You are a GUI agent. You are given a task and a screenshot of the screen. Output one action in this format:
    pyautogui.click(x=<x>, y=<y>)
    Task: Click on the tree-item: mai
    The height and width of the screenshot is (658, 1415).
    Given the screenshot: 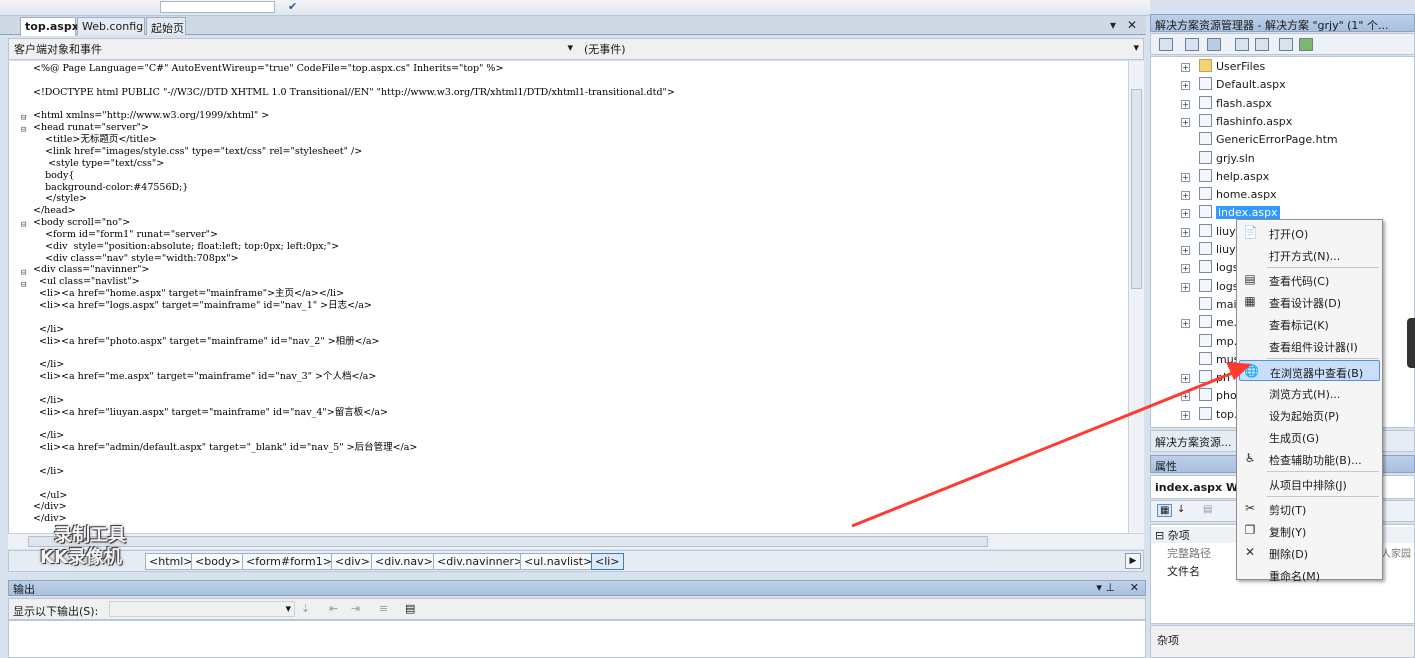 What is the action you would take?
    pyautogui.click(x=1218, y=305)
    